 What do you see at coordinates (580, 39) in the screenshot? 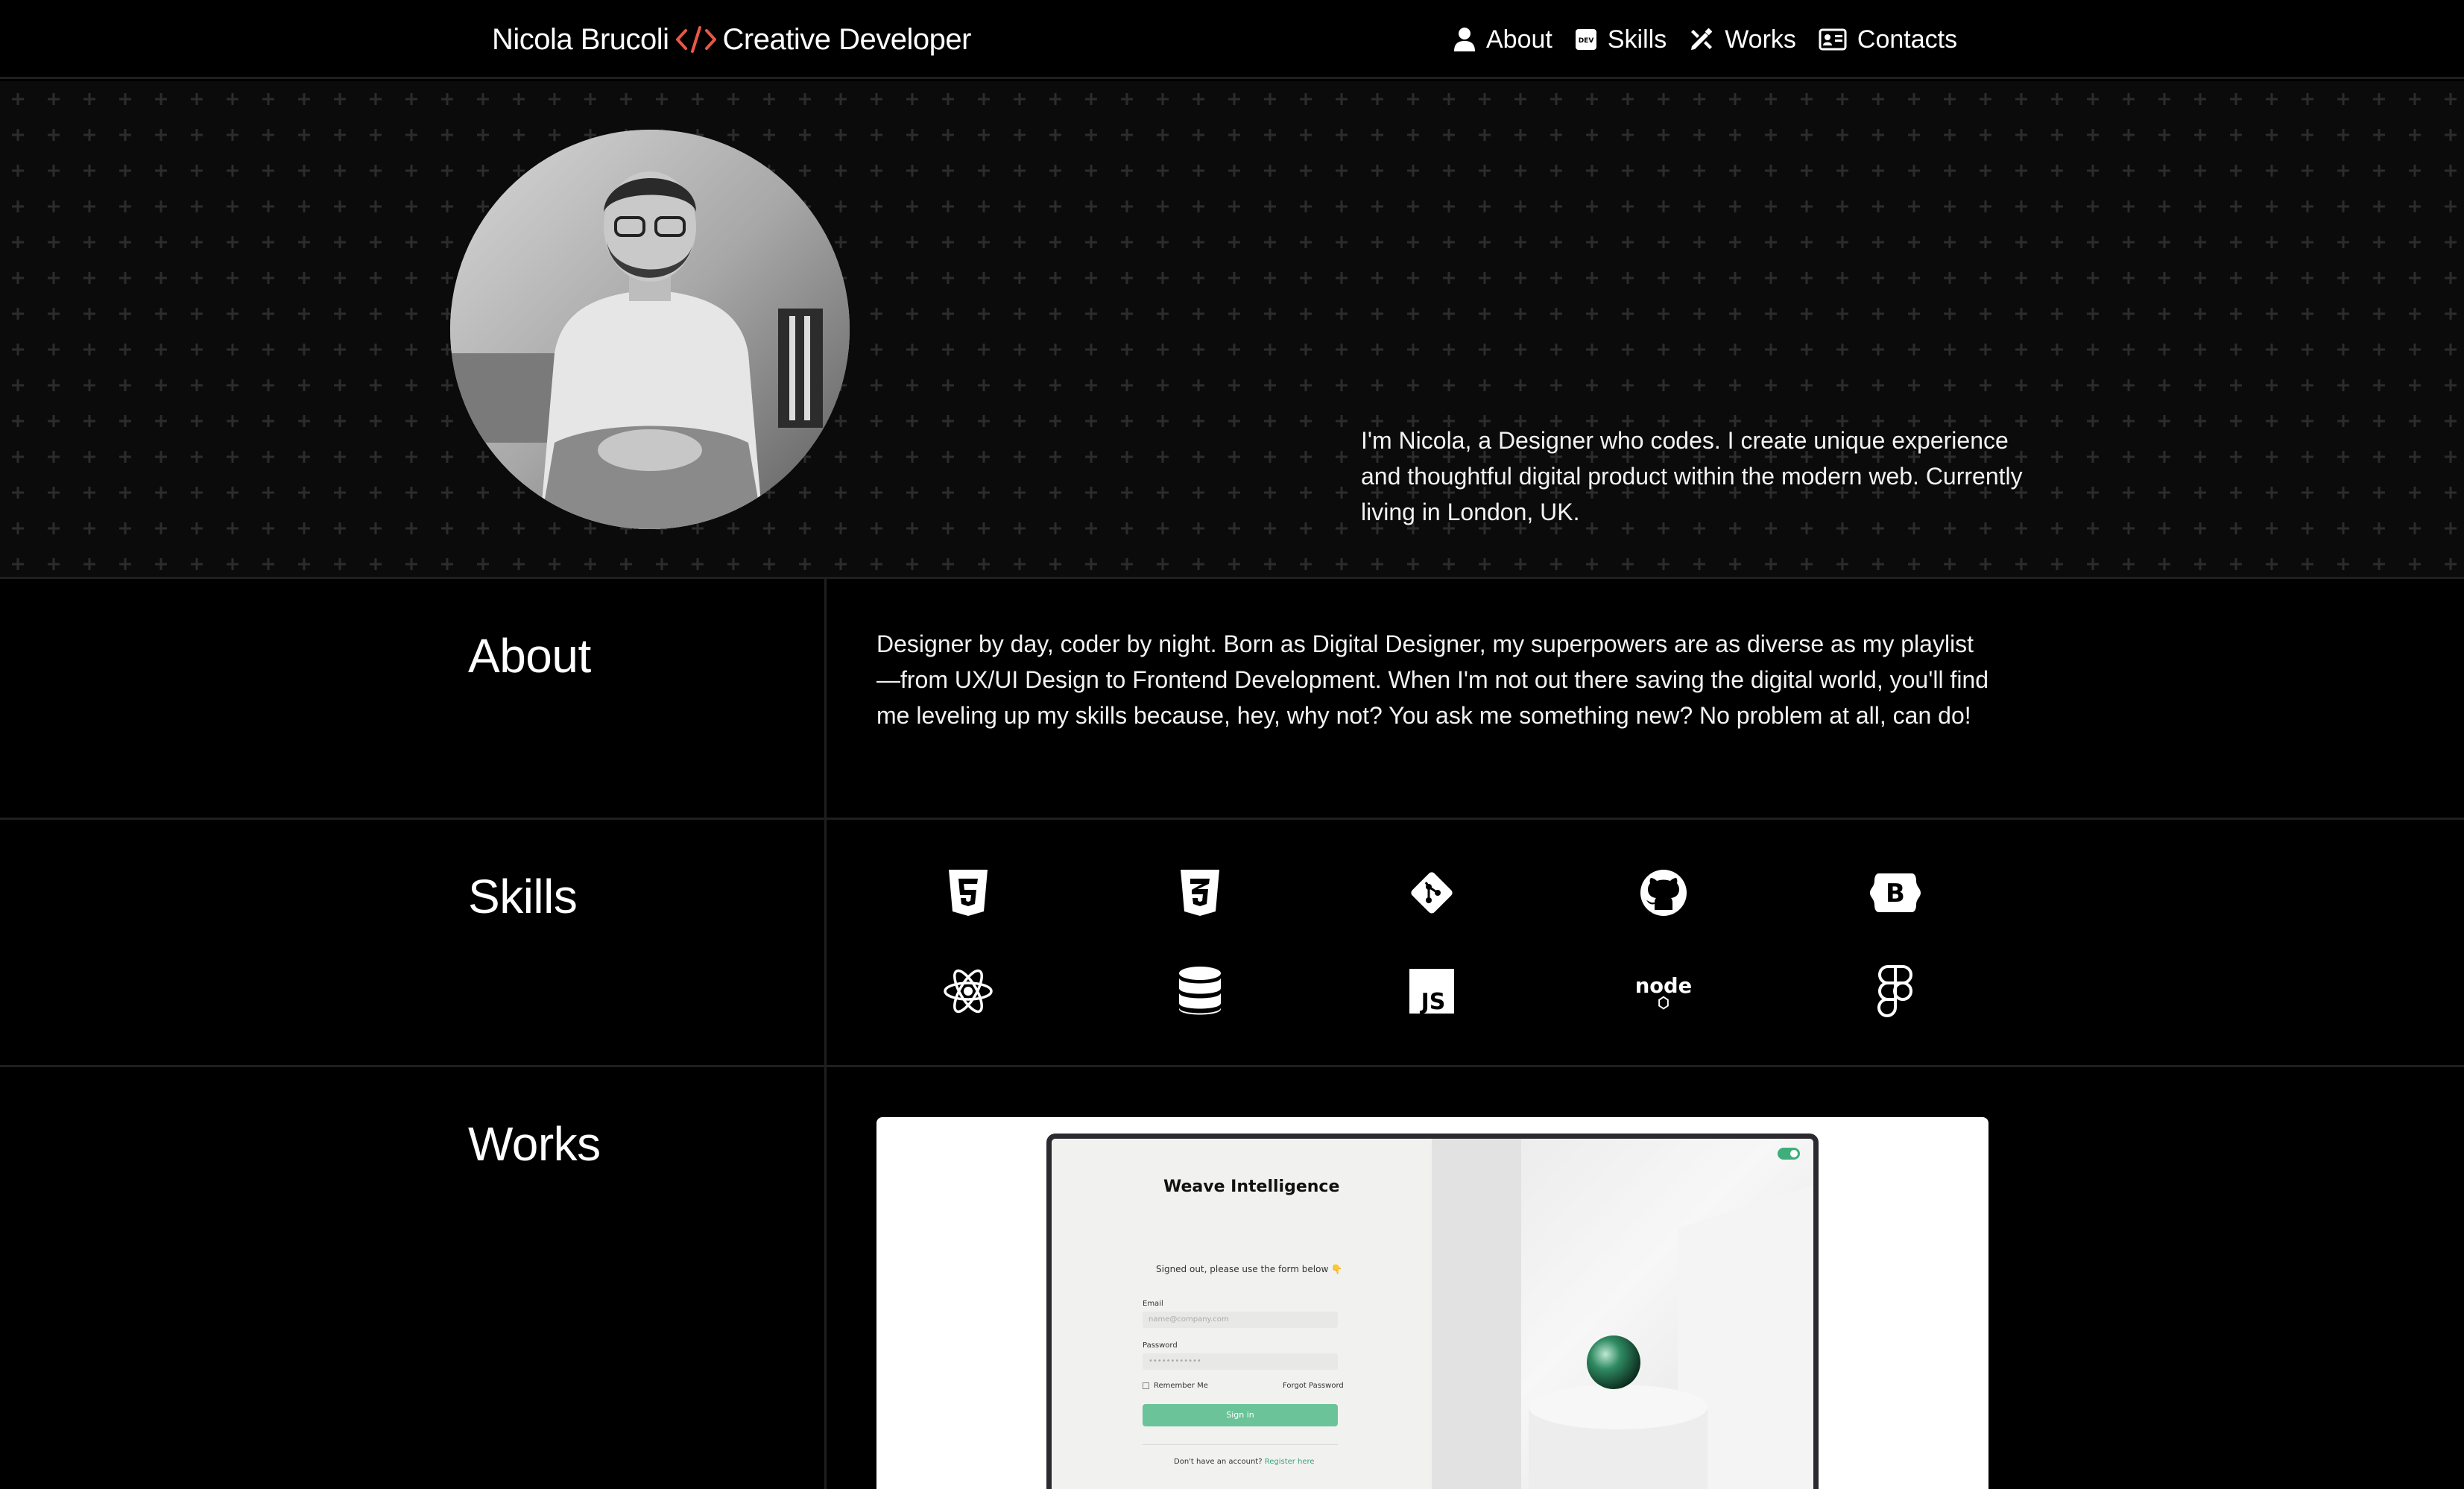
I see `brand-name: Nicola Brucoli` at bounding box center [580, 39].